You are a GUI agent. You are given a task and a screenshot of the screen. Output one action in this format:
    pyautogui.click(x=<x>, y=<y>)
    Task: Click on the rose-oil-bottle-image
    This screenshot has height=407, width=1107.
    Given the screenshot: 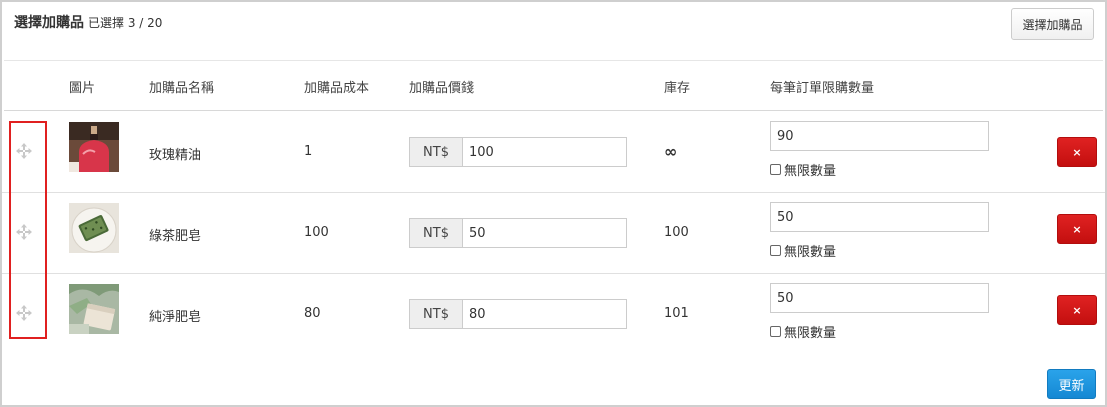 What is the action you would take?
    pyautogui.click(x=94, y=147)
    